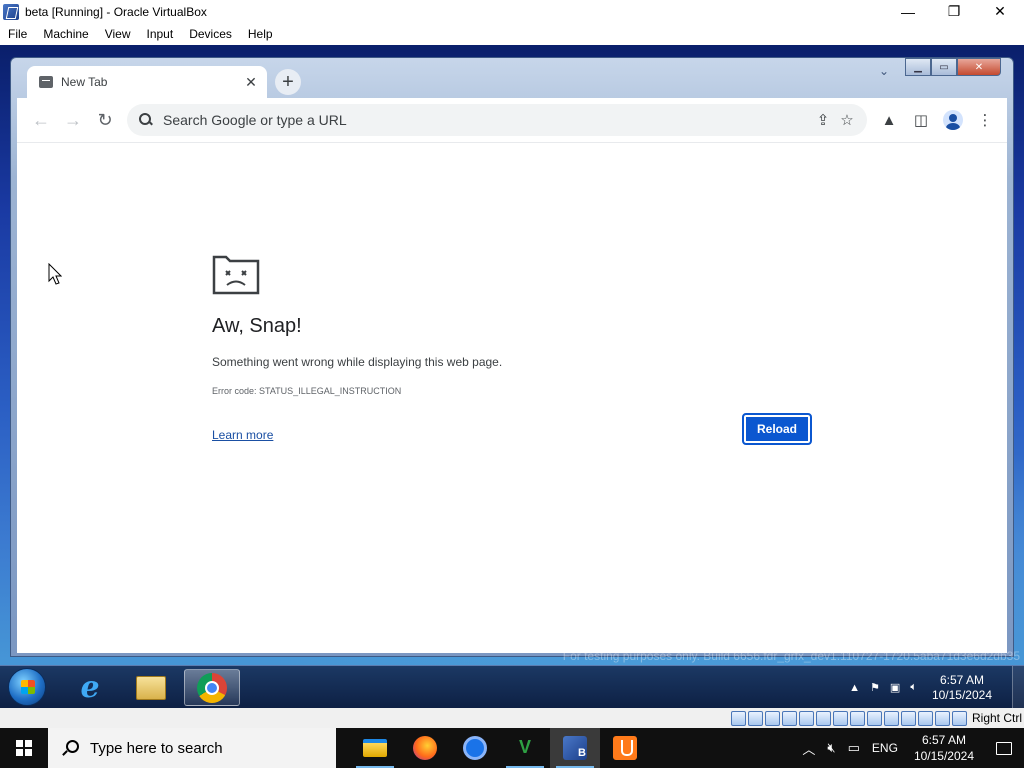 Image resolution: width=1024 pixels, height=768 pixels. What do you see at coordinates (512, 718) in the screenshot?
I see `vbox-status-bar: Right Ctrl` at bounding box center [512, 718].